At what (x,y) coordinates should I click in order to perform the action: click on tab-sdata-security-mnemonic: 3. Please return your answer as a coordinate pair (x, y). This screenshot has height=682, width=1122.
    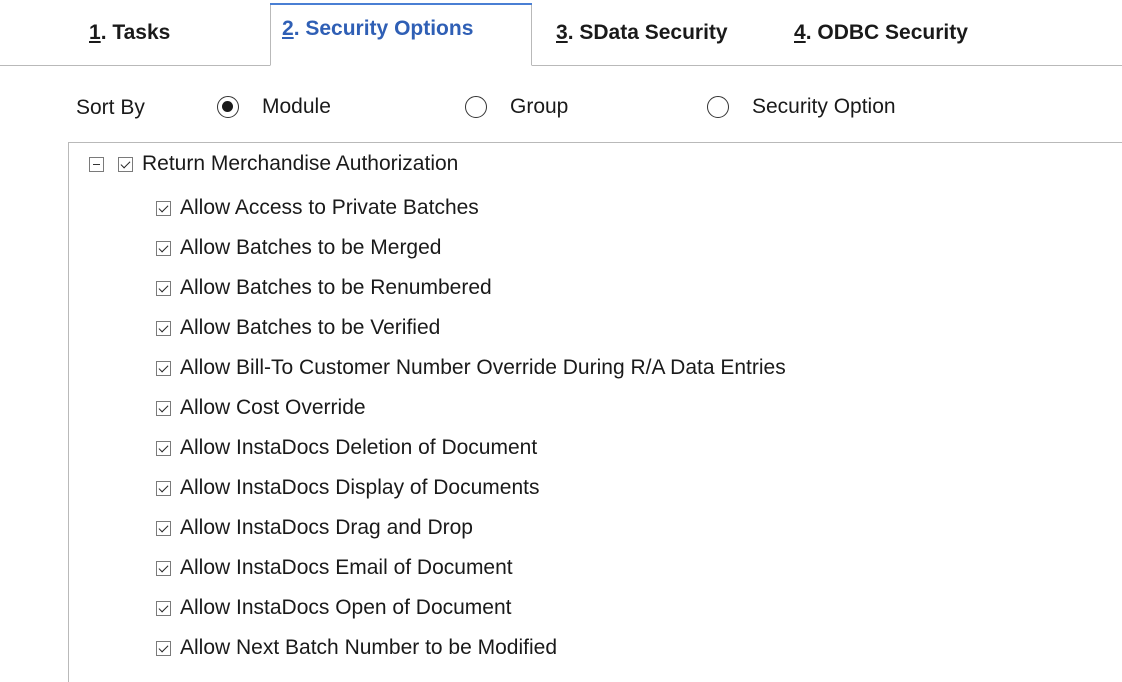
    Looking at the image, I should click on (562, 32).